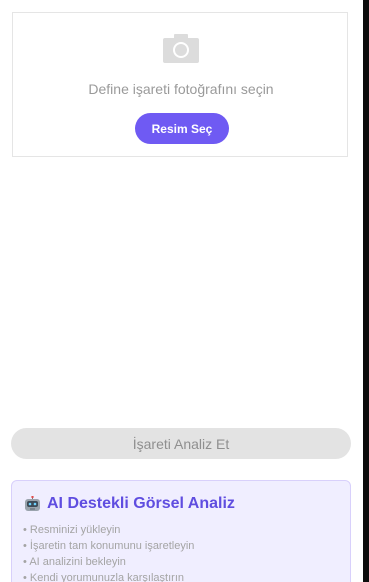 This screenshot has height=582, width=369. Describe the element at coordinates (181, 48) in the screenshot. I see `camera-icon` at that location.